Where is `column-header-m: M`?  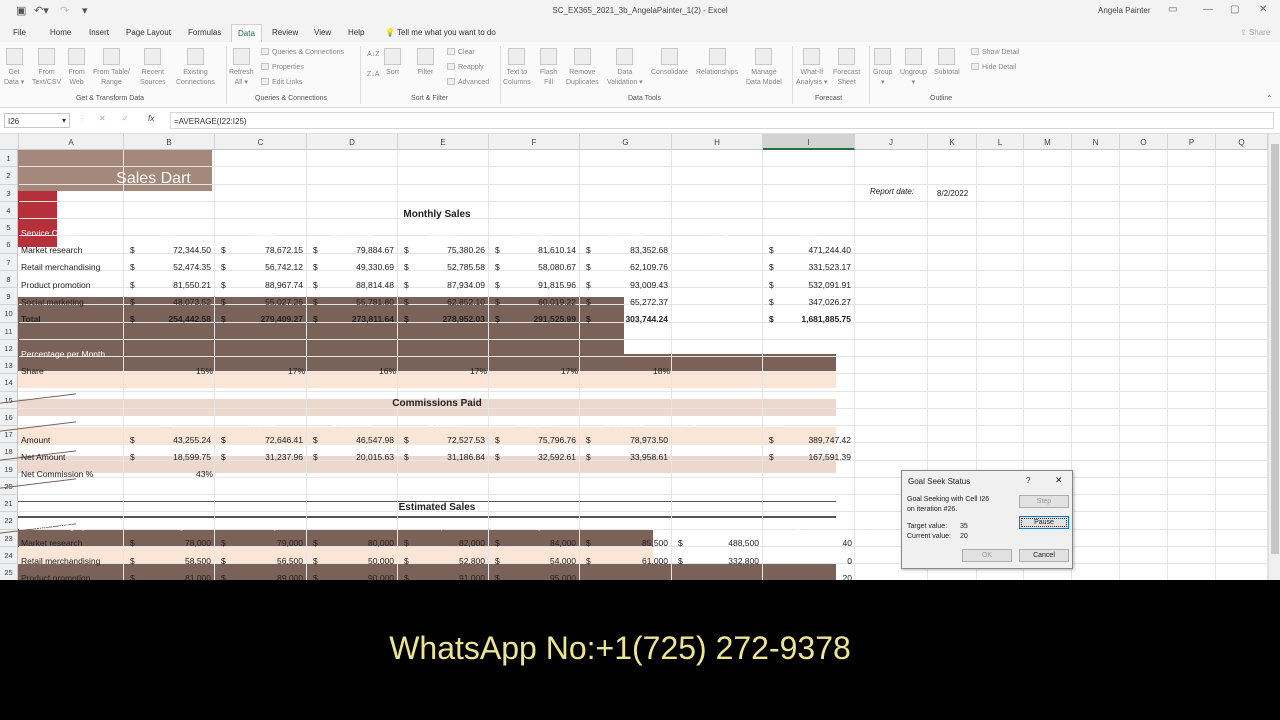
column-header-m: M is located at coordinates (1048, 142).